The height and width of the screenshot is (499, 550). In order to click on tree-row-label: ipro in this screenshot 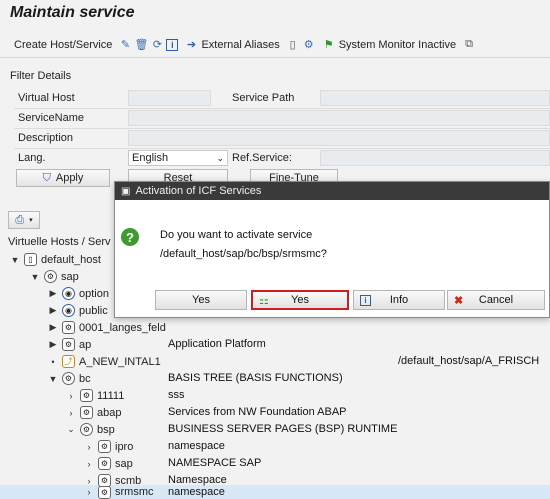, I will do `click(124, 446)`.